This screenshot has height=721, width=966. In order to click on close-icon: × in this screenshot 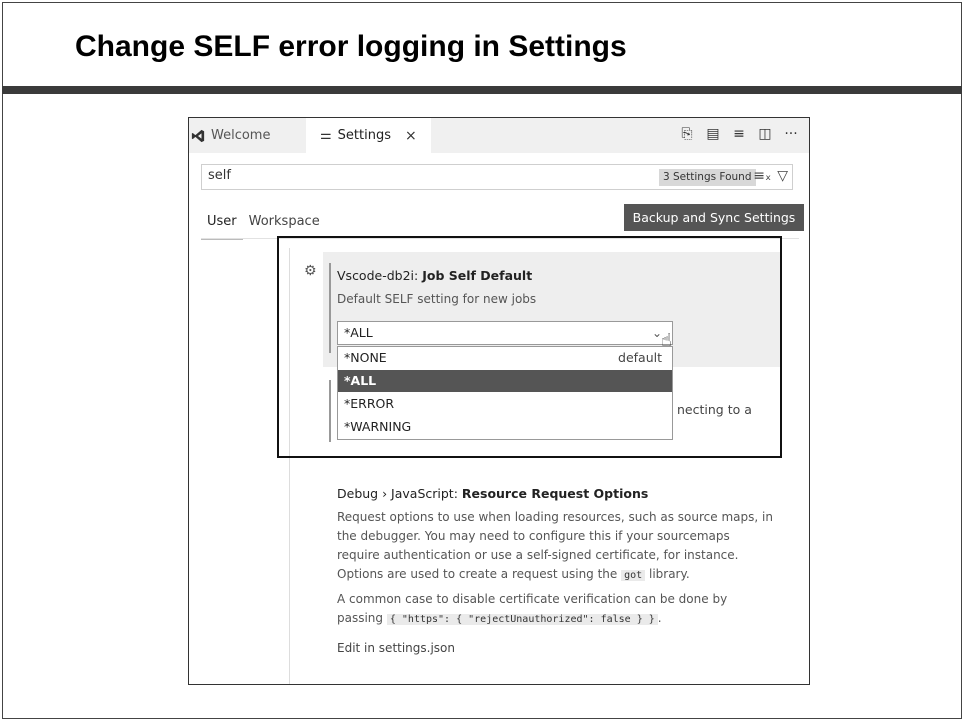, I will do `click(411, 136)`.